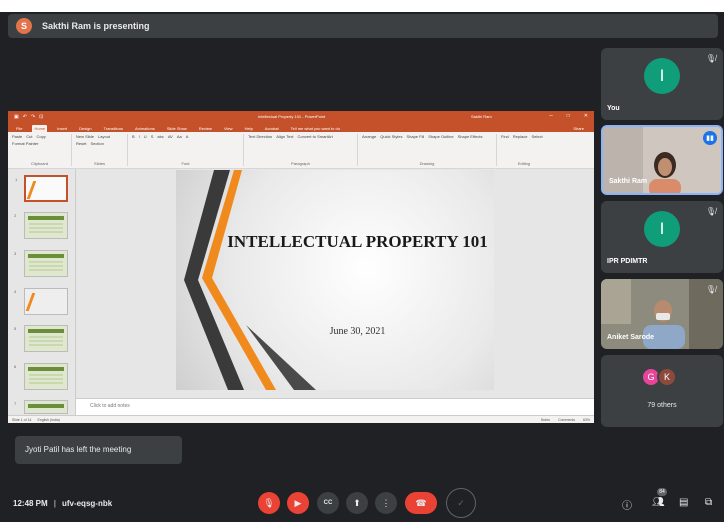  I want to click on video-shelf, so click(616, 301).